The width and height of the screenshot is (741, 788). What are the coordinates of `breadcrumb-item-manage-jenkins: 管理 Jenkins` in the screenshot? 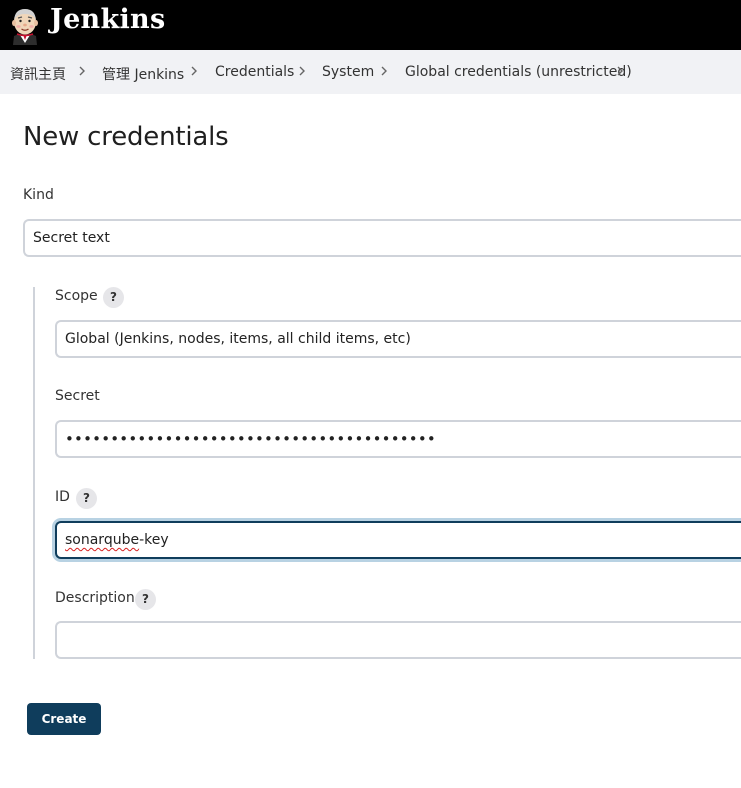 It's located at (143, 74).